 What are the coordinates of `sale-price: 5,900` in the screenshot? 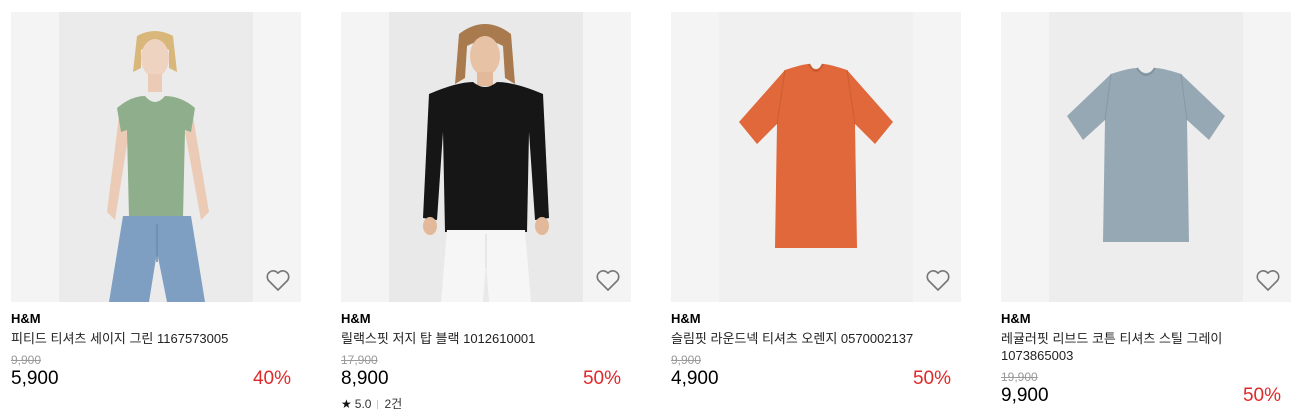 It's located at (35, 378).